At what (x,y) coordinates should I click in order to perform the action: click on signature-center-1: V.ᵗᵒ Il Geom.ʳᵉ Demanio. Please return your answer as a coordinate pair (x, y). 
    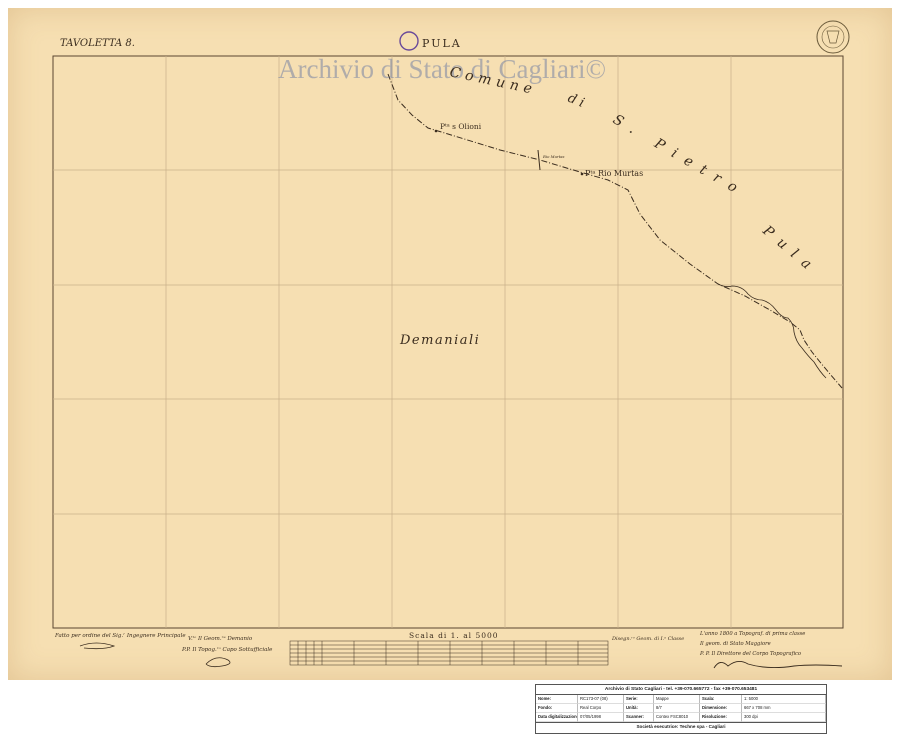
    Looking at the image, I should click on (220, 638).